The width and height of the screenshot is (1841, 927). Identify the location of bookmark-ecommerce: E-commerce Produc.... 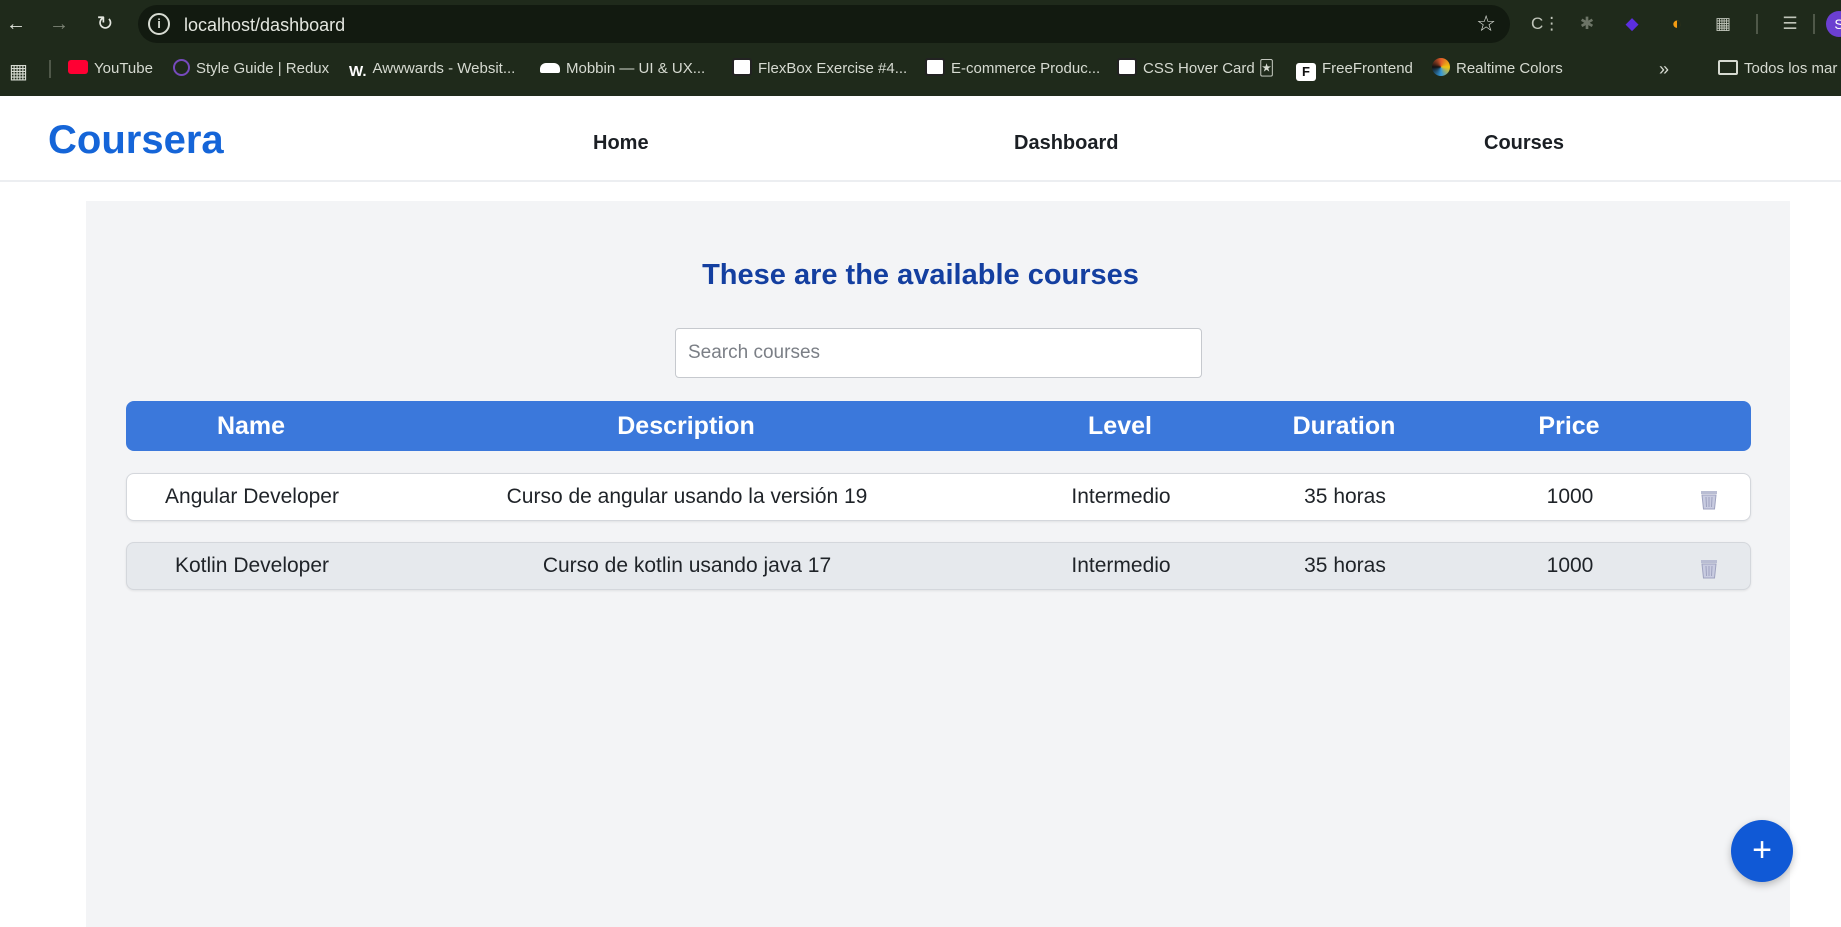
(1012, 69).